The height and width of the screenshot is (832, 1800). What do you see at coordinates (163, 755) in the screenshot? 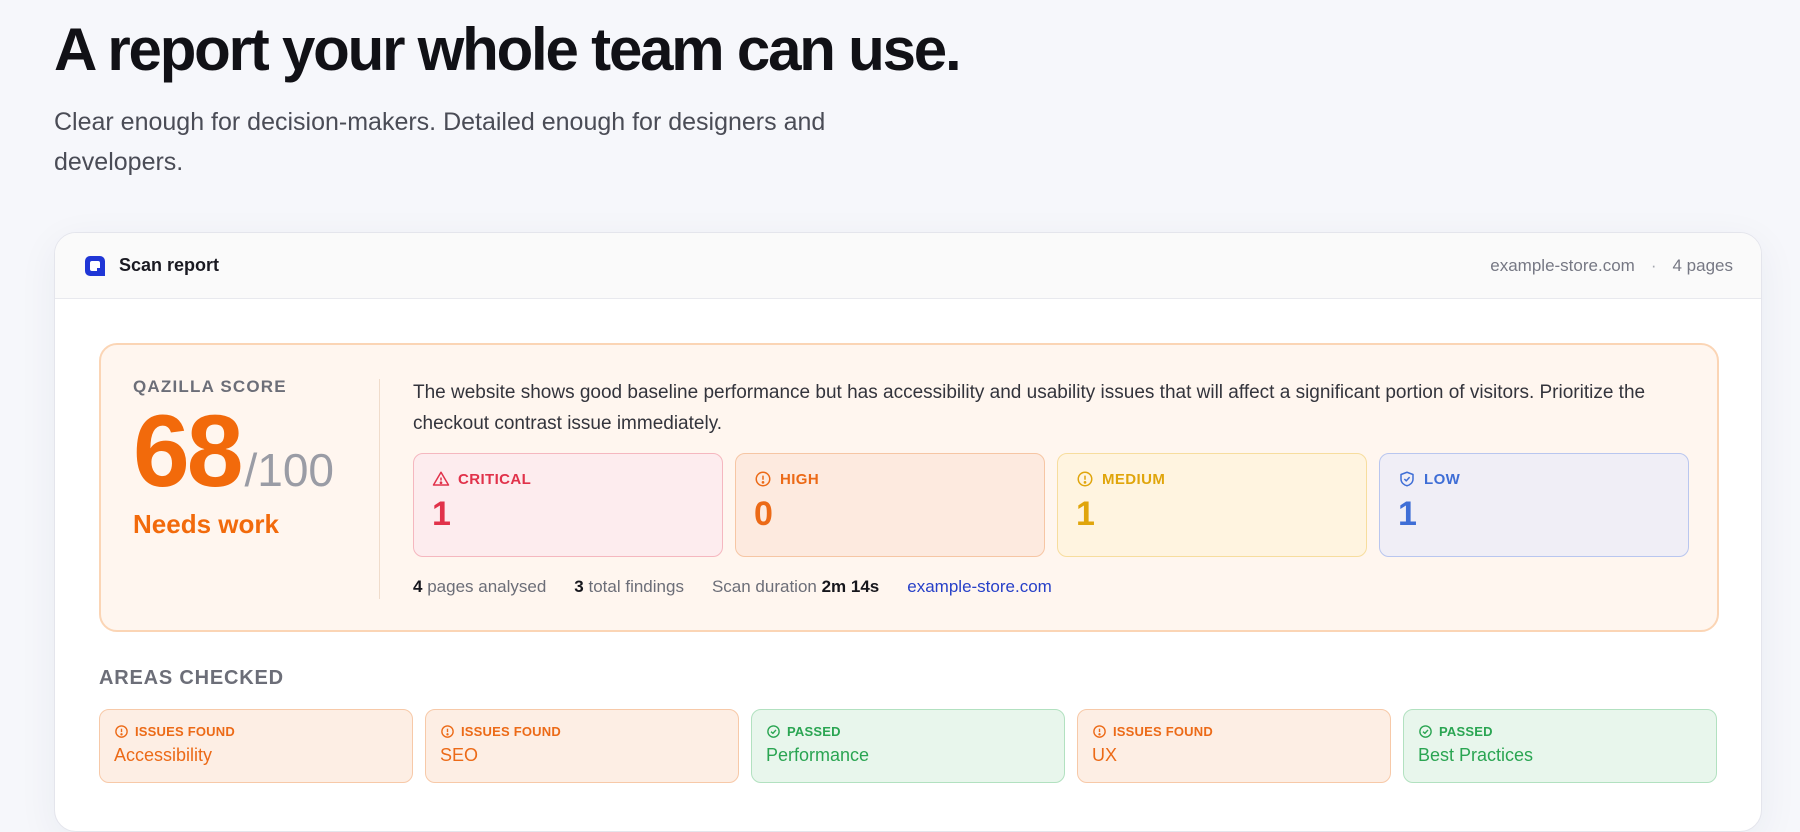
I see `area-name: Accessibility` at bounding box center [163, 755].